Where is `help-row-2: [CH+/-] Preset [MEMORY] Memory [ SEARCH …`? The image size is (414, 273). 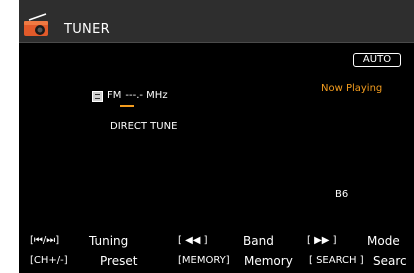
help-row-2: [CH+/-] Preset [MEMORY] Memory [ SEARCH … is located at coordinates (216, 262).